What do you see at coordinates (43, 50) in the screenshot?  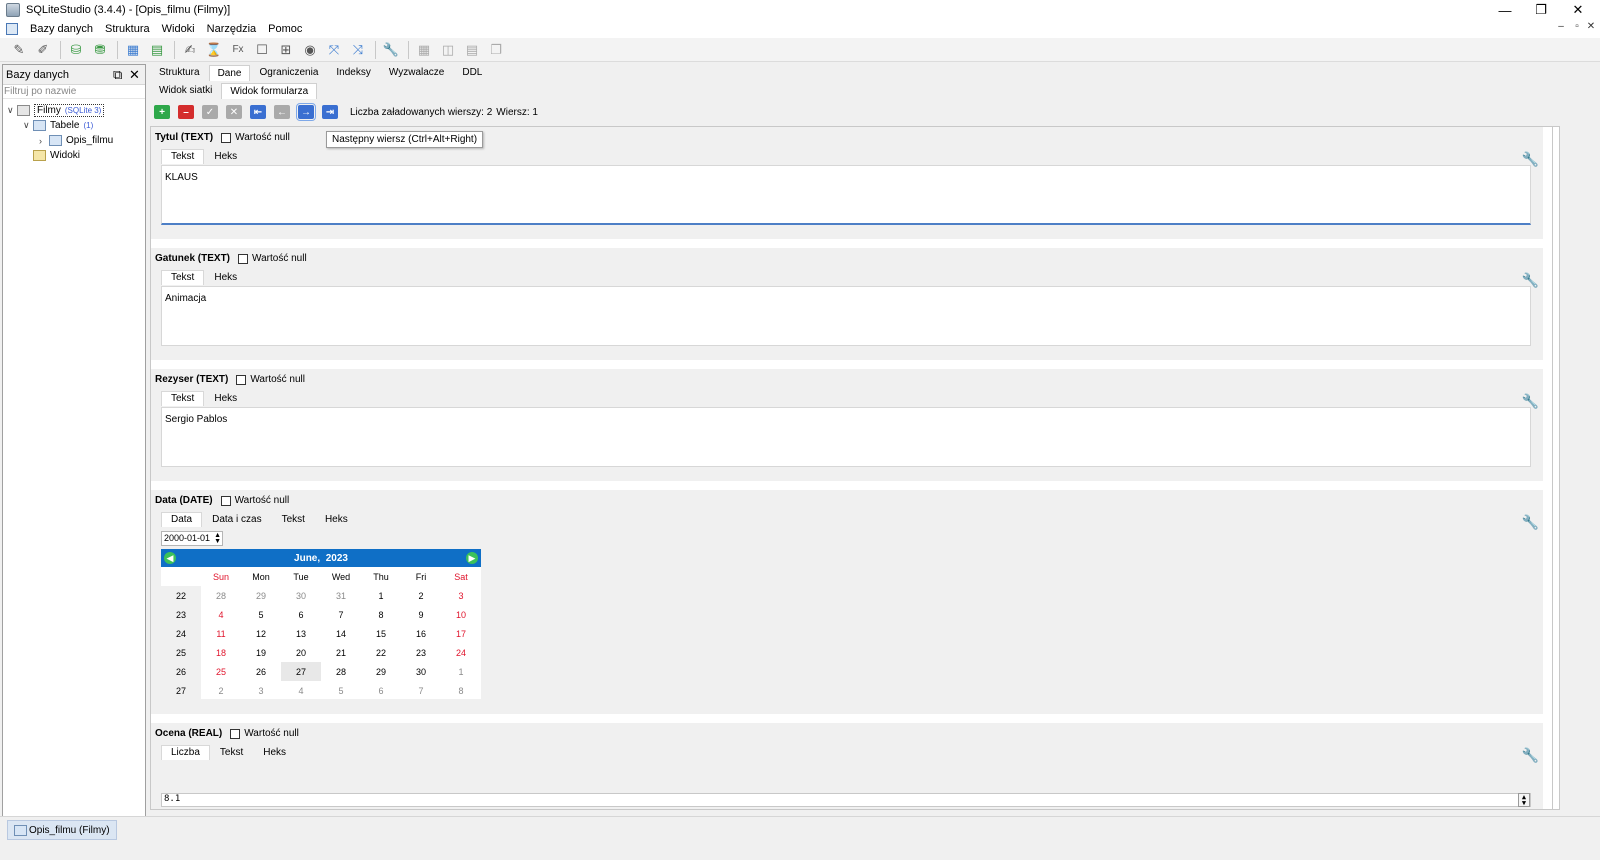 I see `disconnect-icon: ✐` at bounding box center [43, 50].